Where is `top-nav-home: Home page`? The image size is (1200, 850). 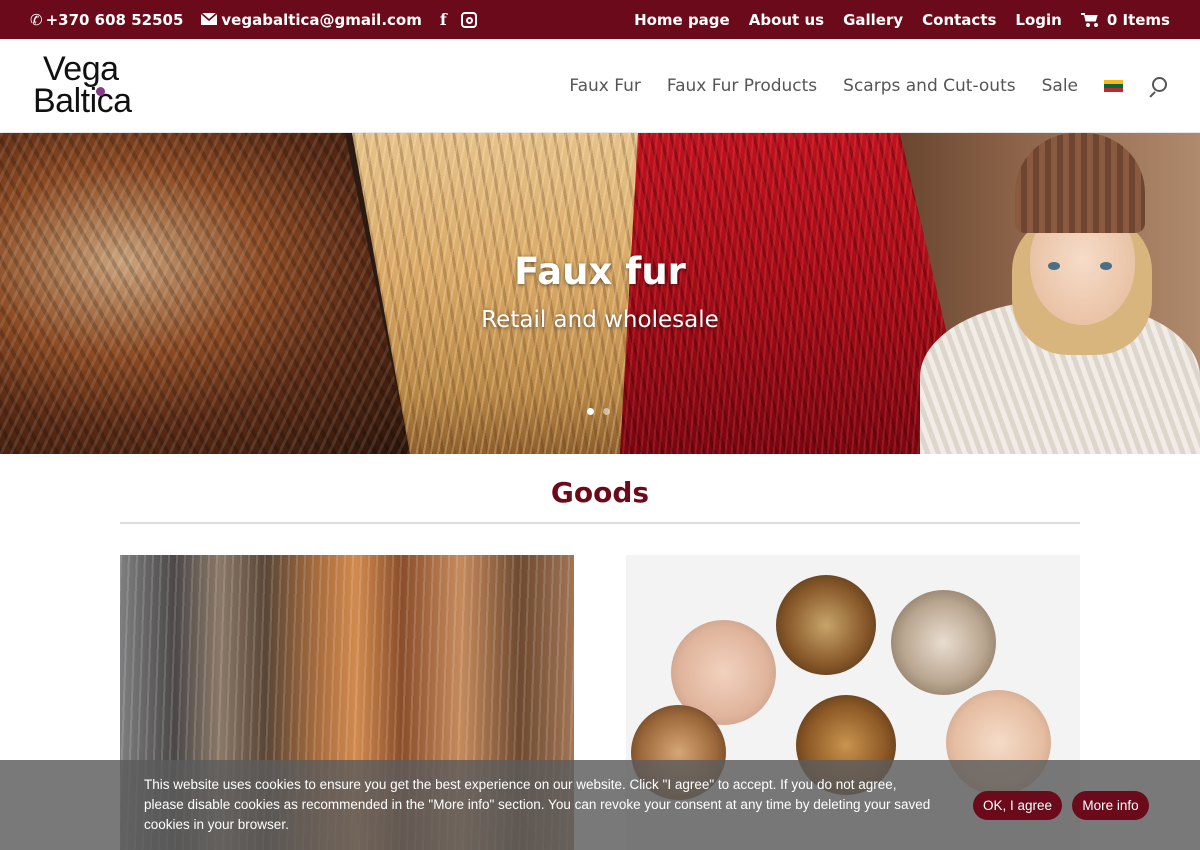 top-nav-home: Home page is located at coordinates (682, 20).